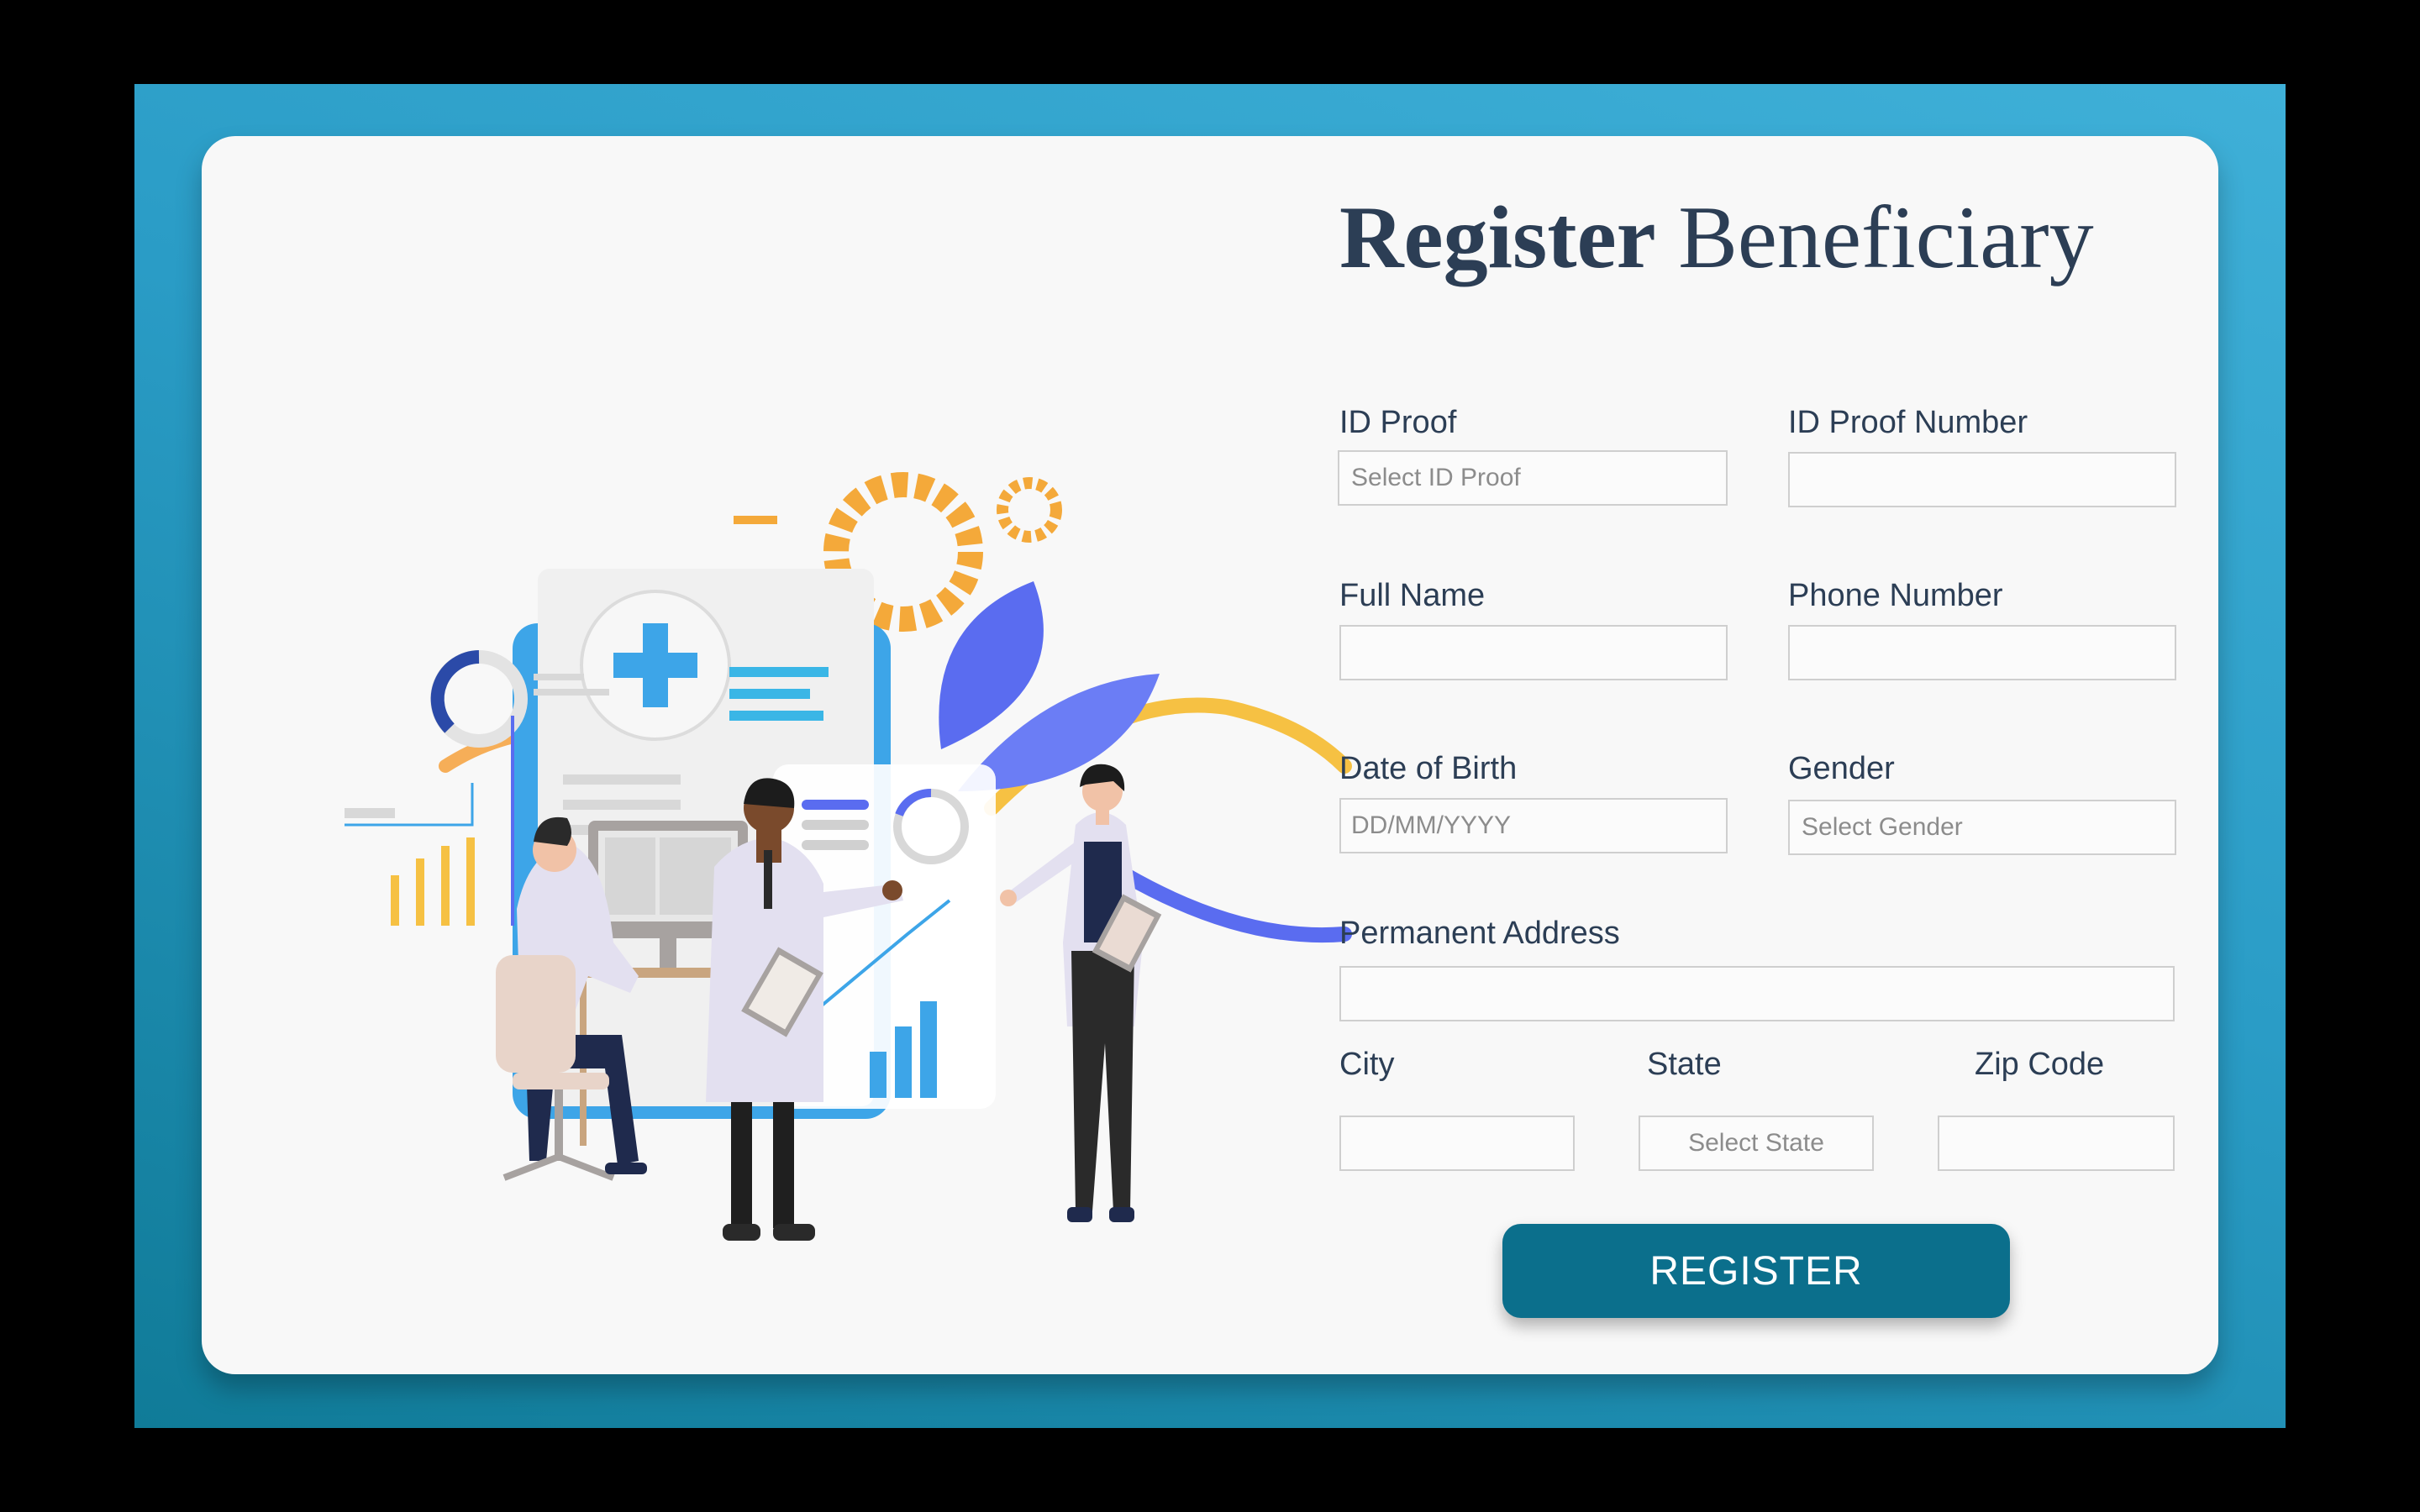 This screenshot has height=1512, width=2420. I want to click on id-proof-label: ID Proof, so click(1398, 422).